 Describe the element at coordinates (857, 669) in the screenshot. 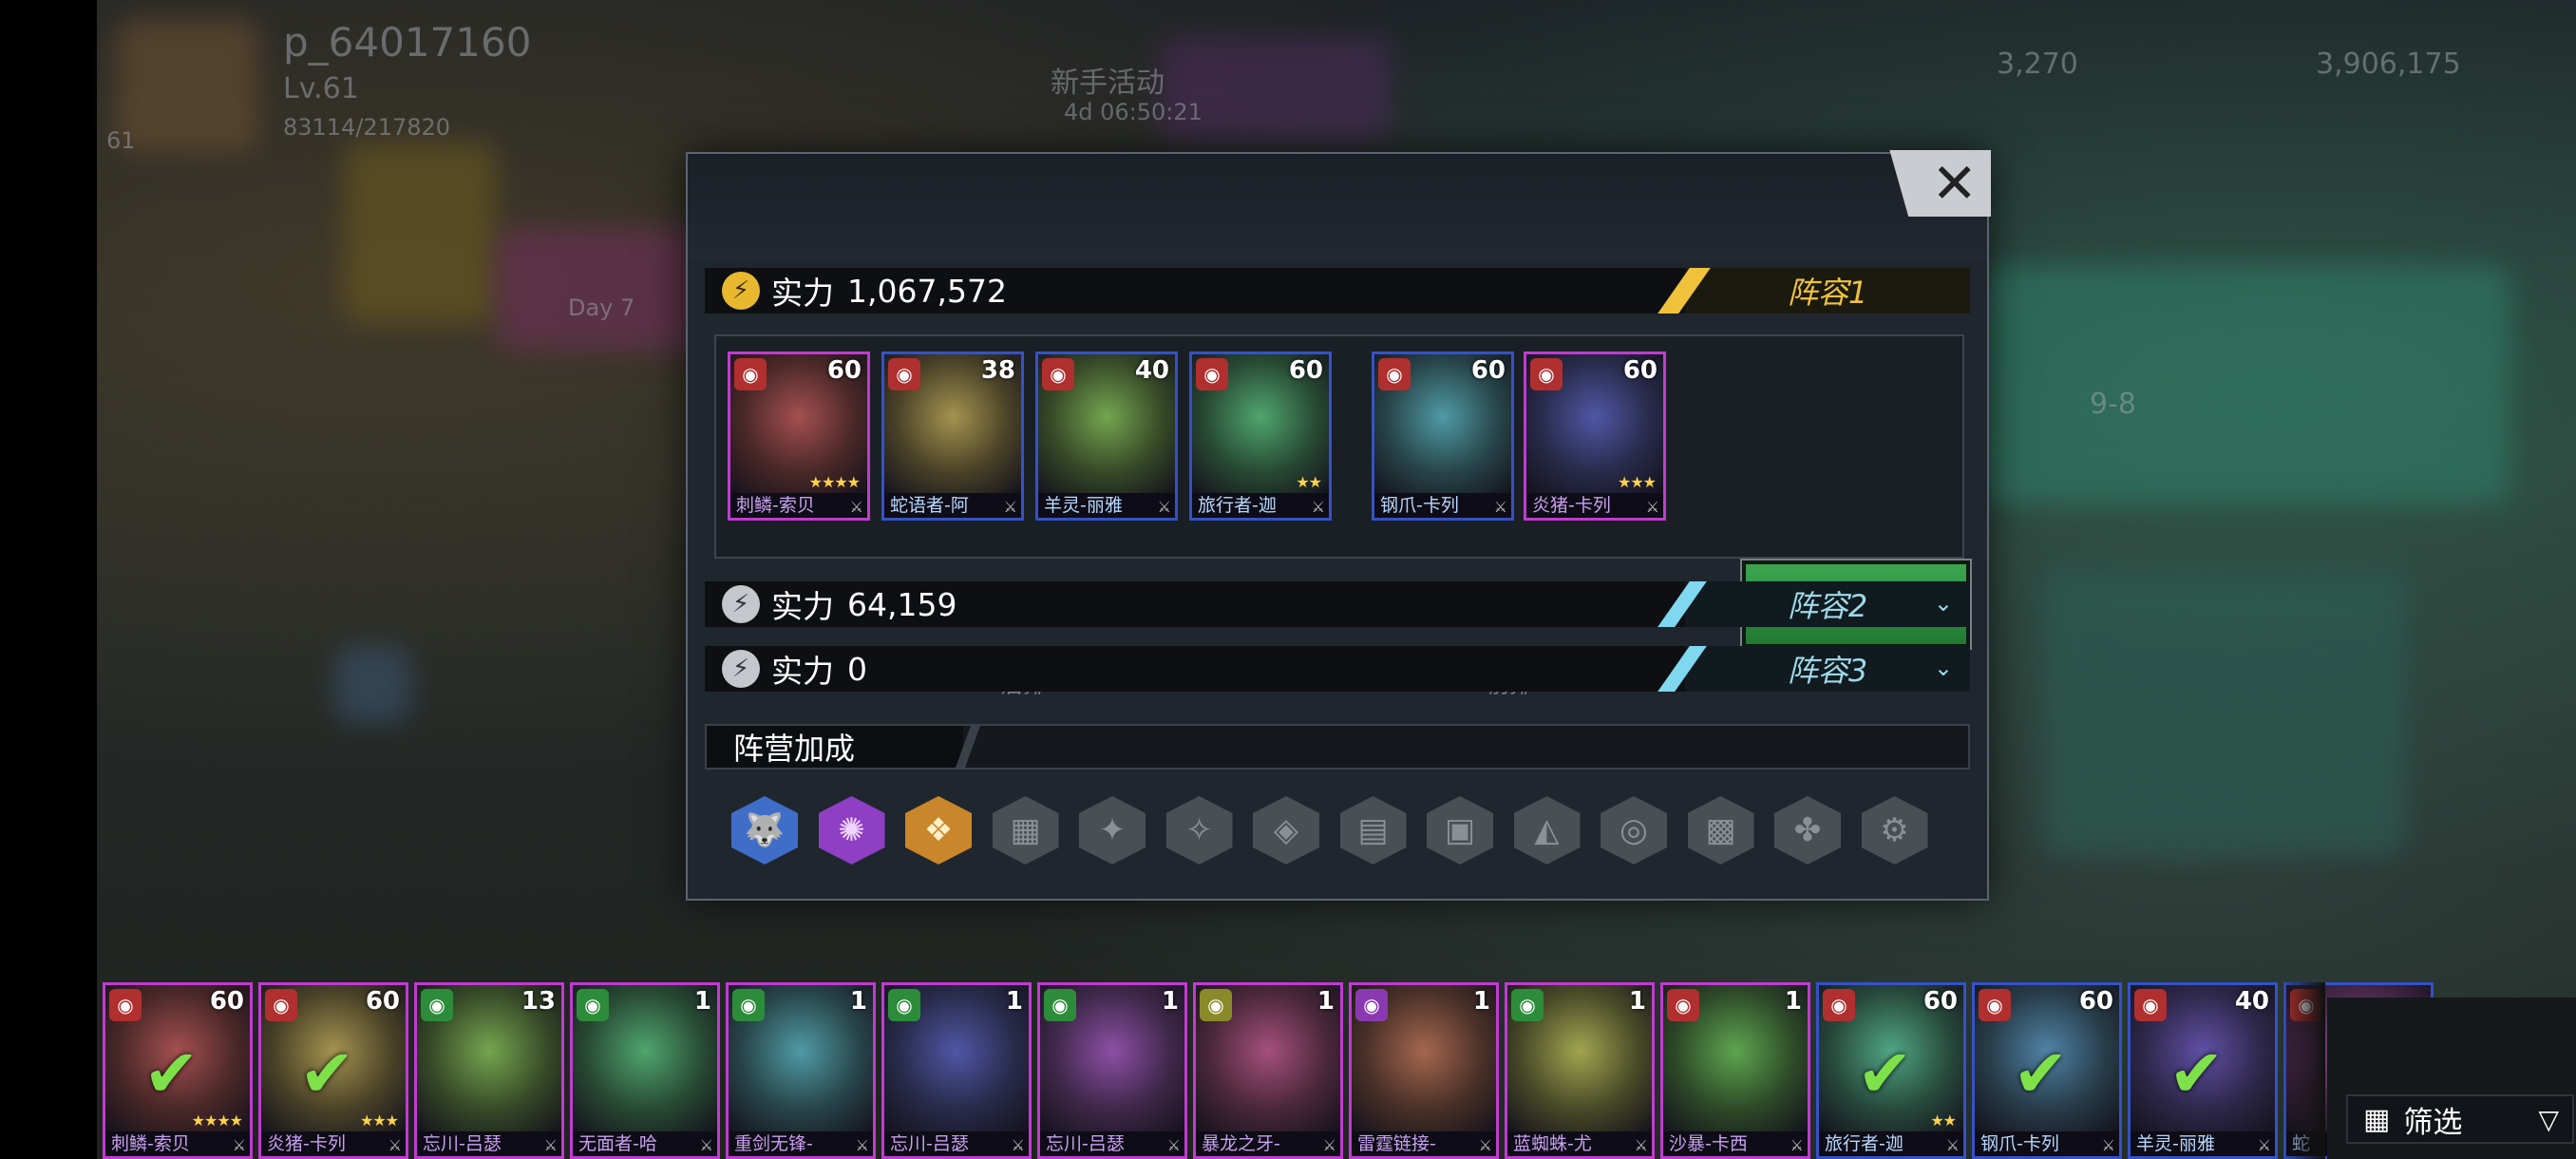

I see `team3-power-value: 0` at that location.